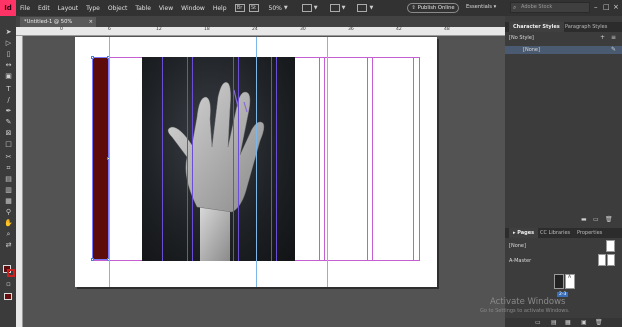 This screenshot has width=622, height=327. What do you see at coordinates (362, 8) in the screenshot?
I see `arrange-documents-icon` at bounding box center [362, 8].